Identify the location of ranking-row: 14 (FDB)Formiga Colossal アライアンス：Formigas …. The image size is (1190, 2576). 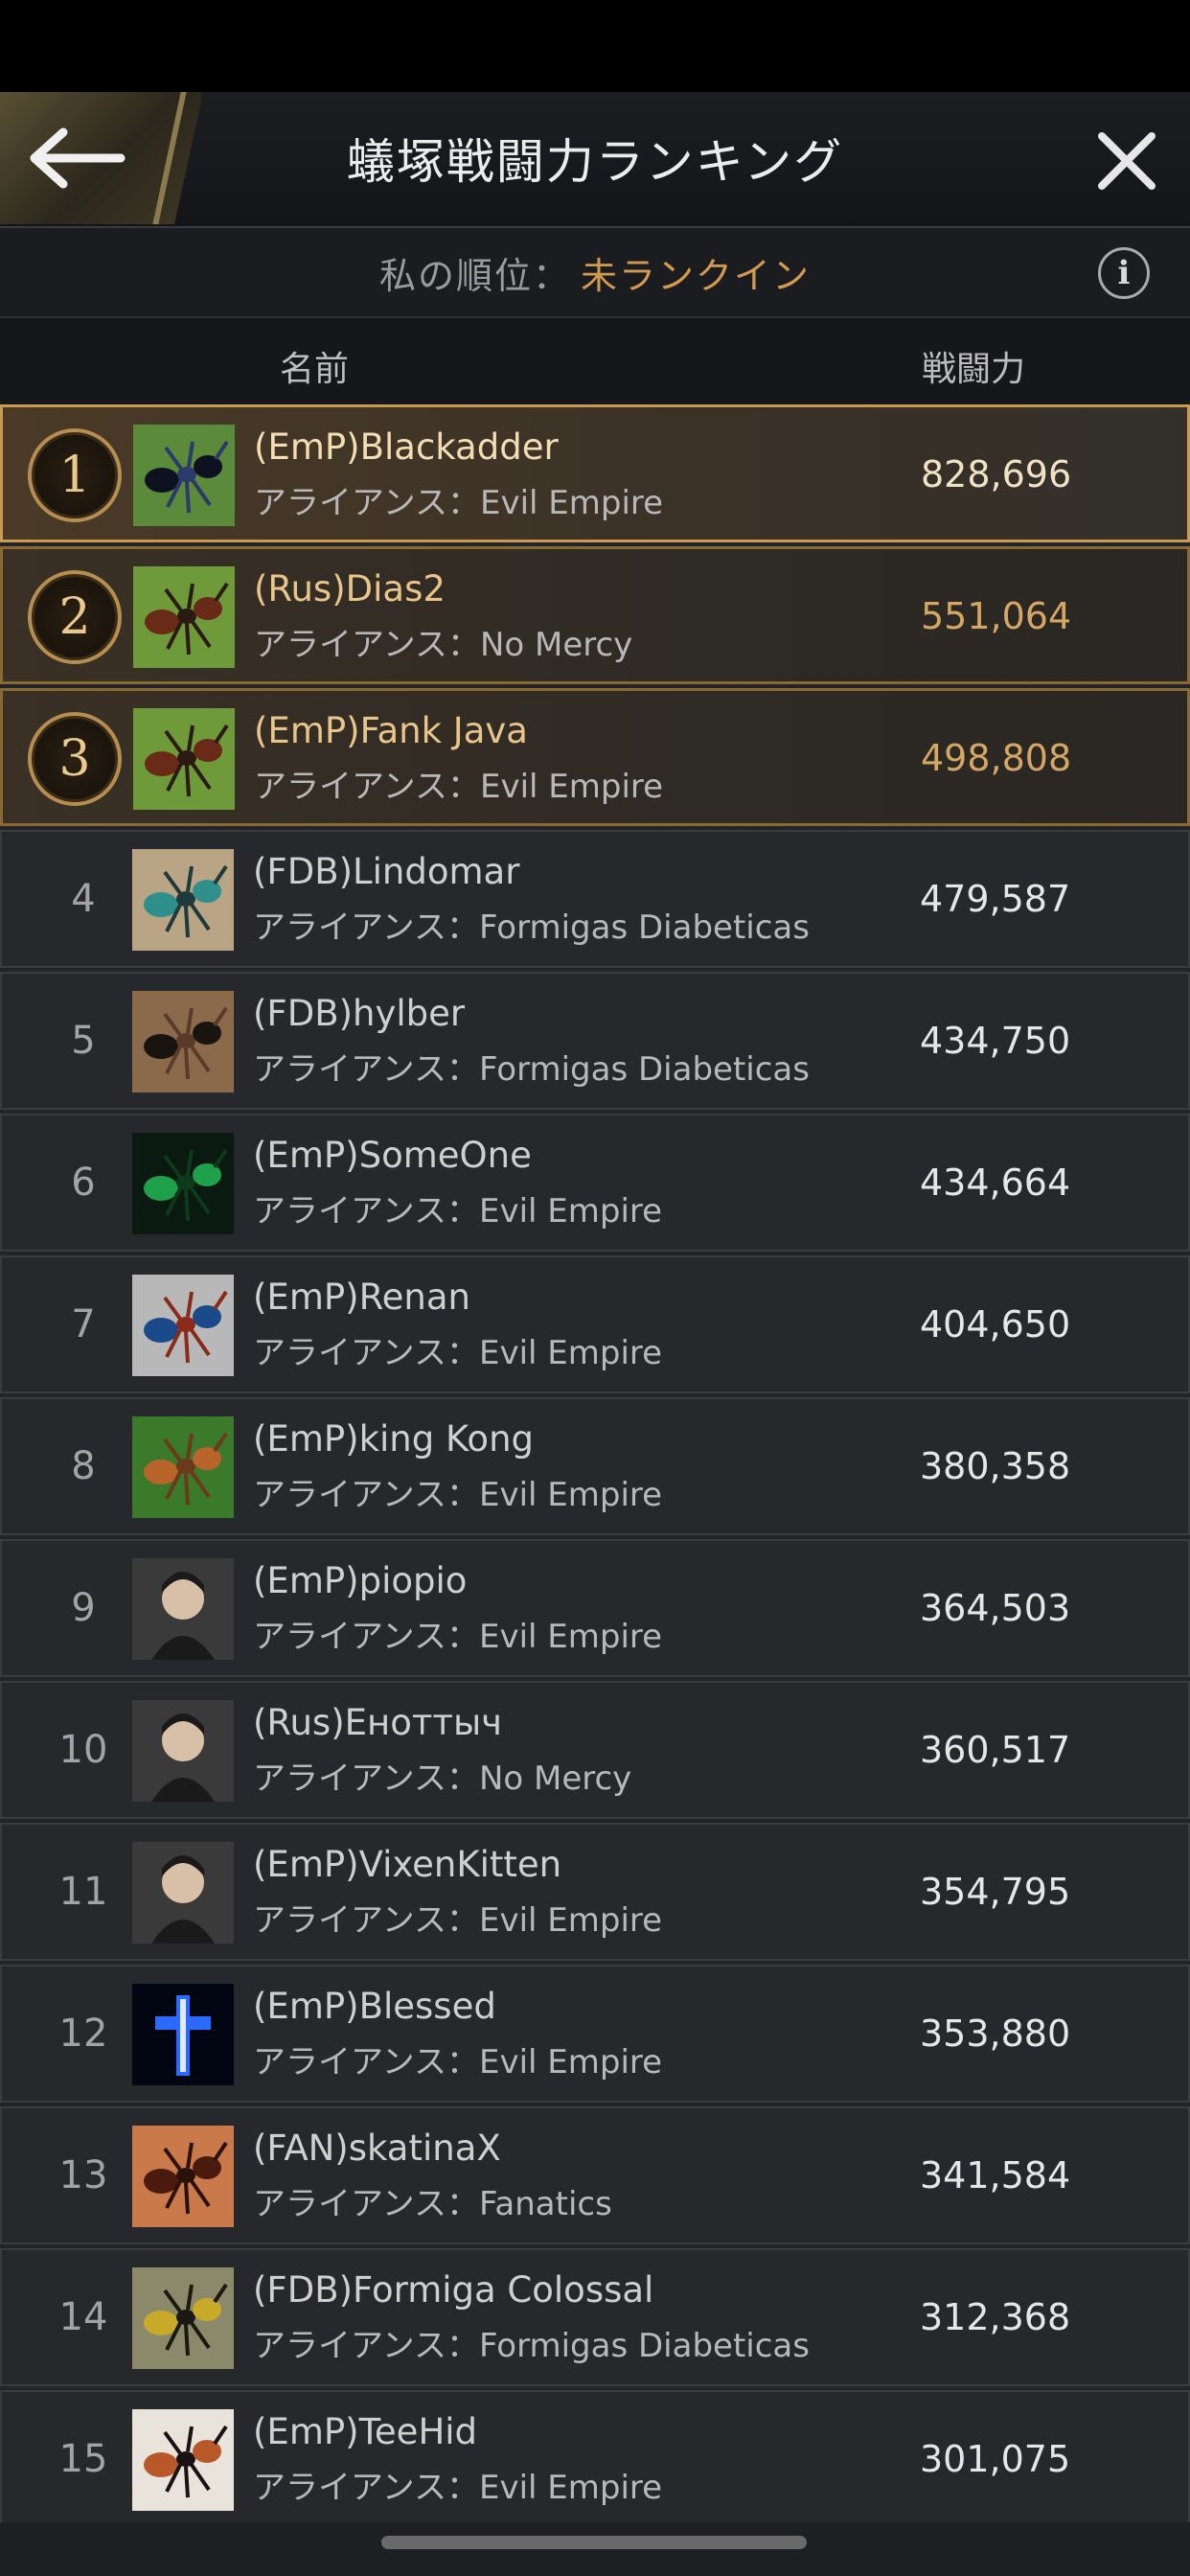
(595, 2317).